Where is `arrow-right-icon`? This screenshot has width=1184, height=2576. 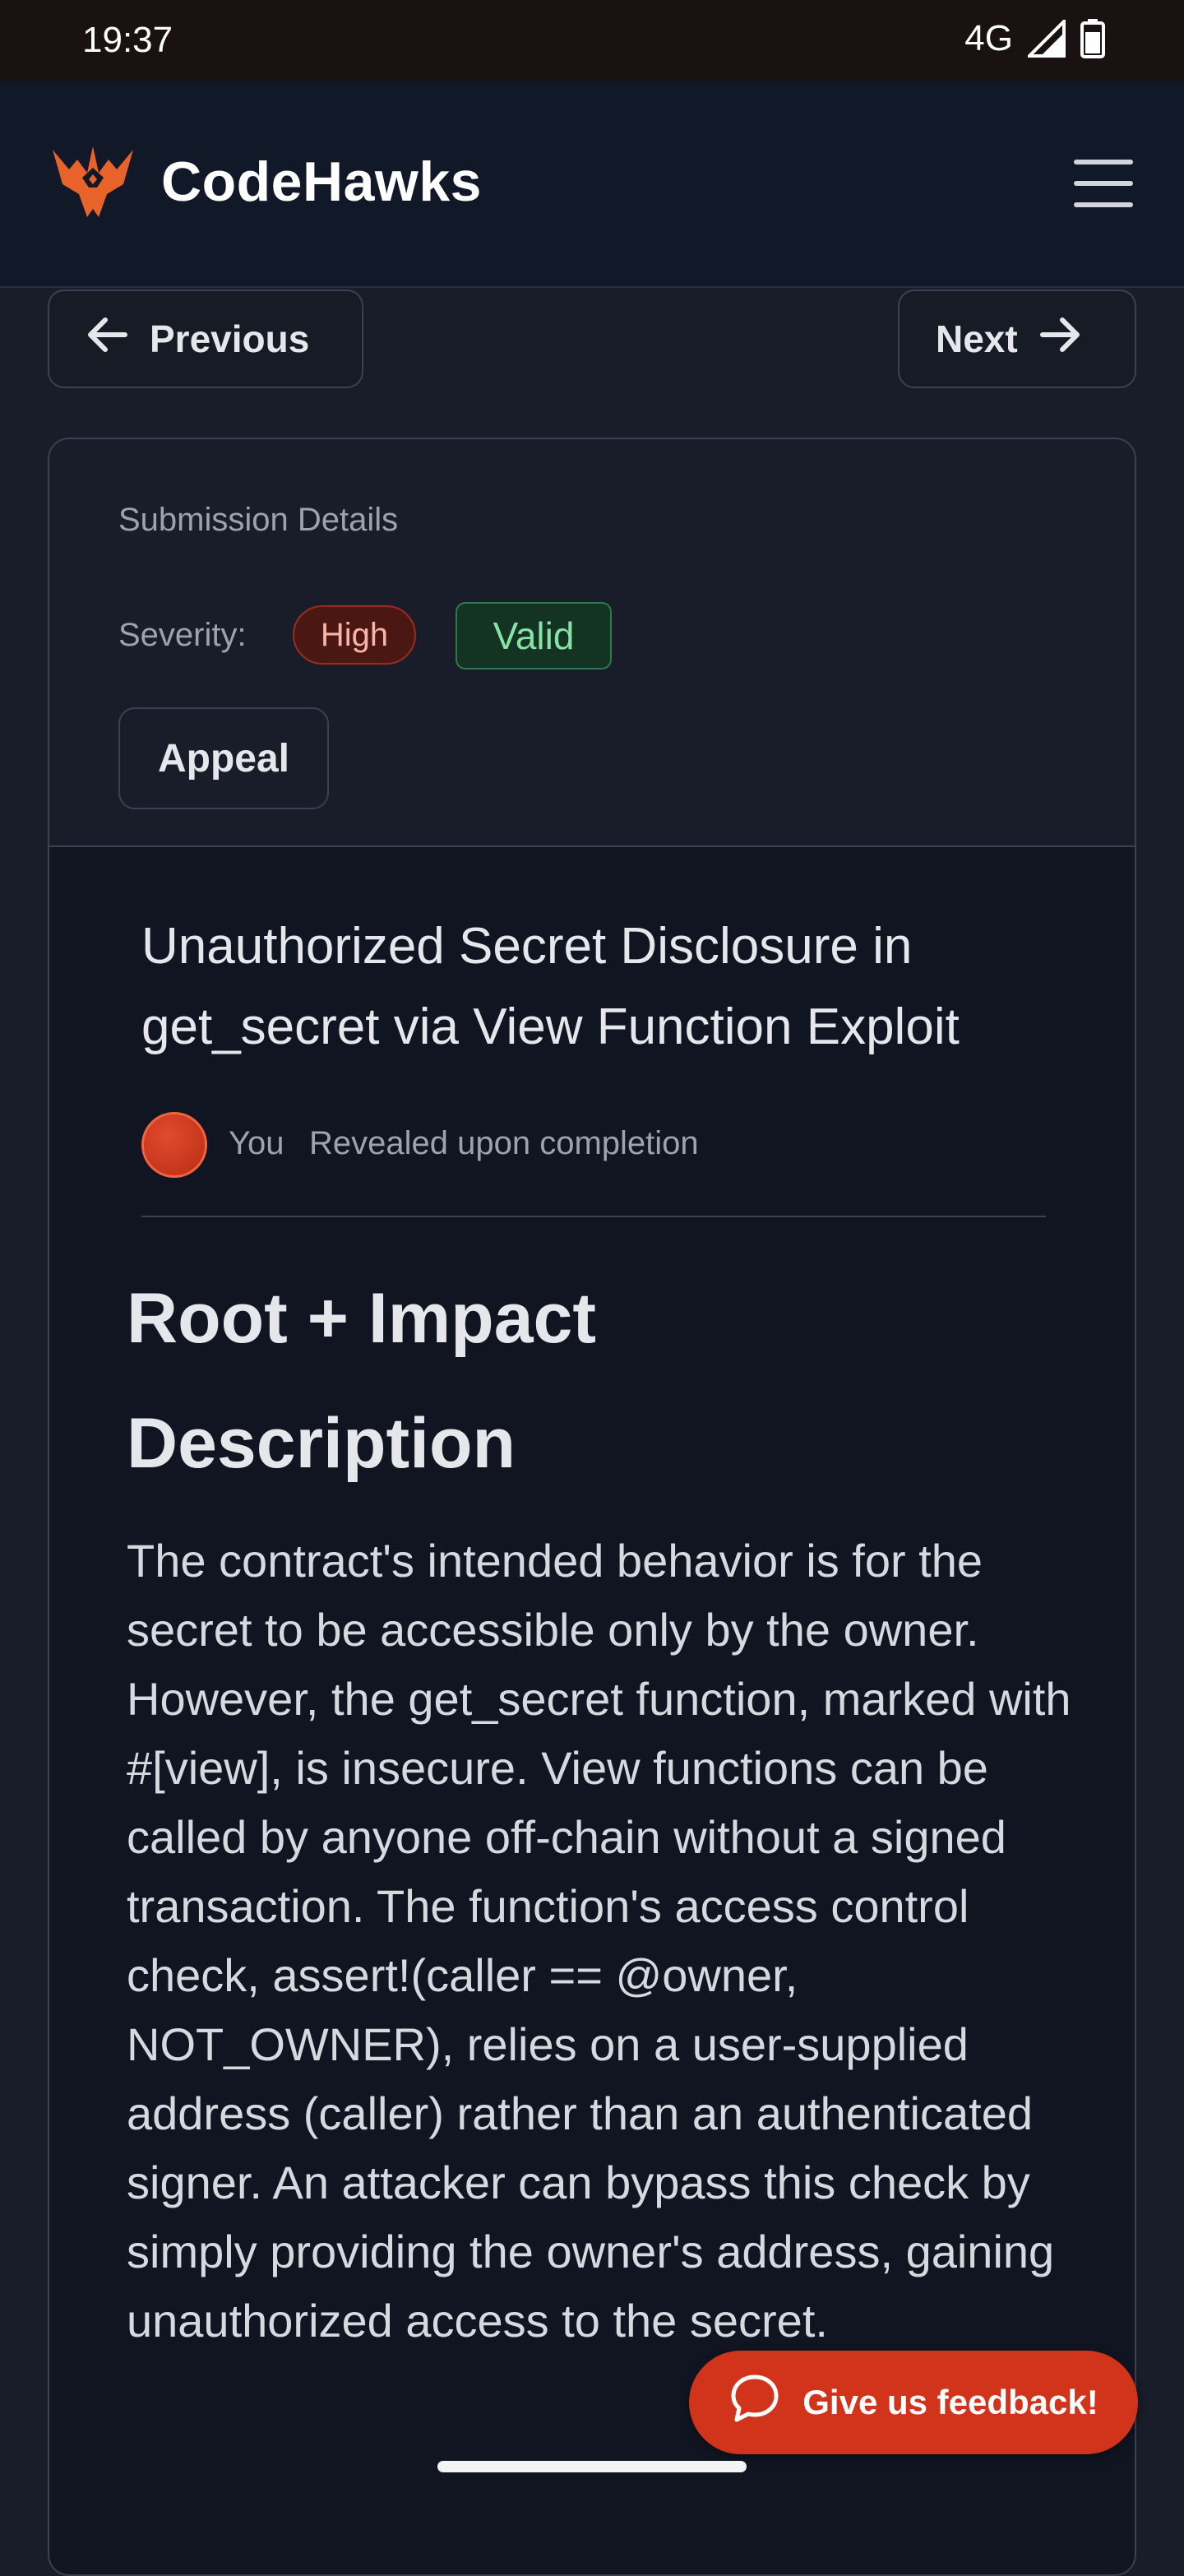
arrow-right-icon is located at coordinates (1060, 339).